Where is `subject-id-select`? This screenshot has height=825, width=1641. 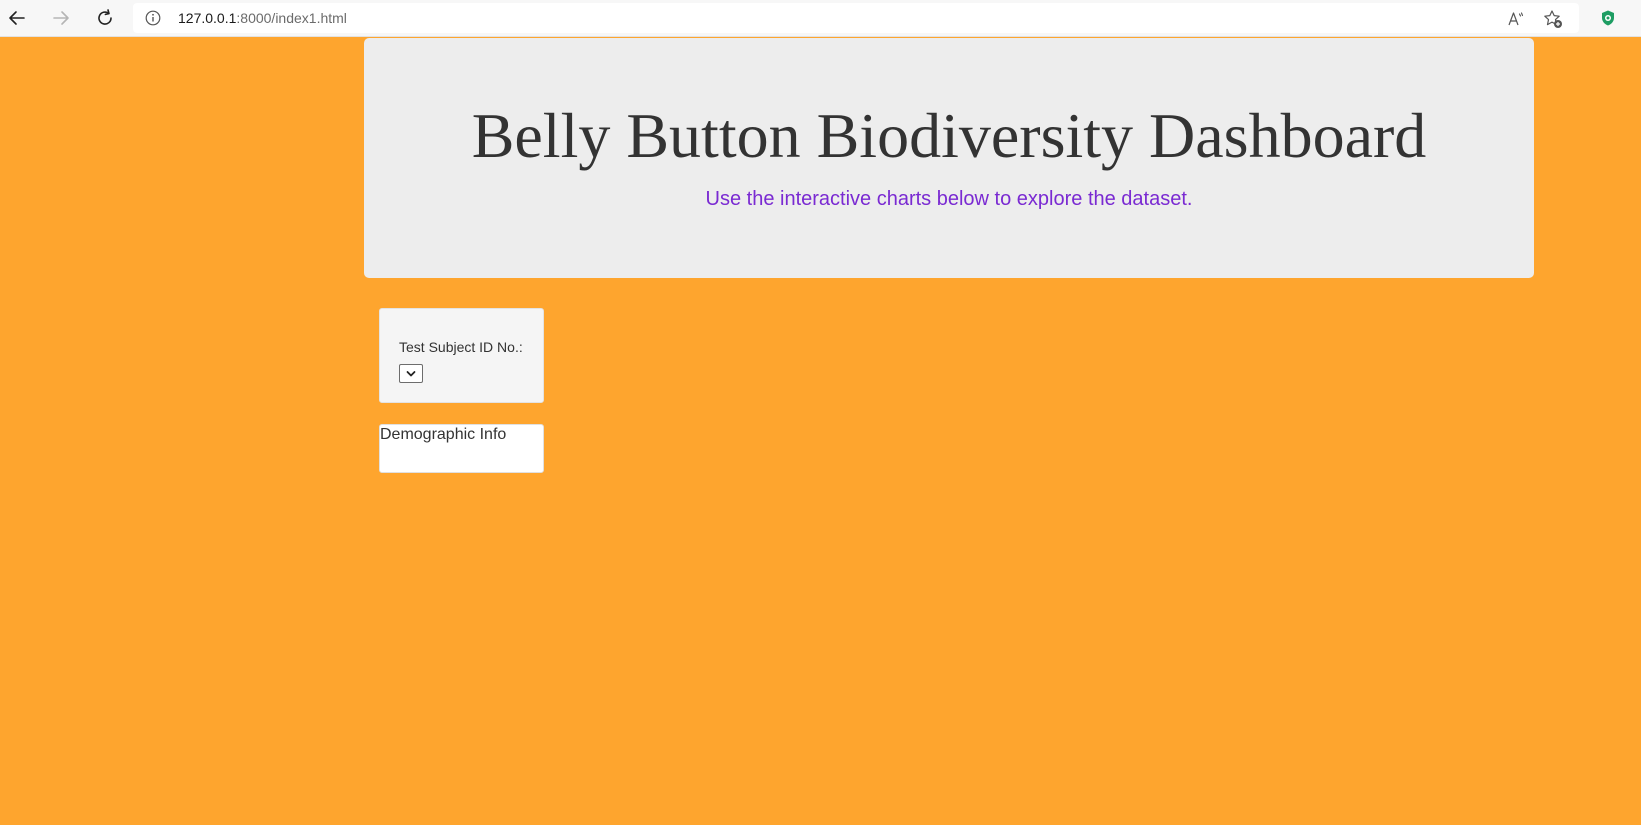 subject-id-select is located at coordinates (411, 373).